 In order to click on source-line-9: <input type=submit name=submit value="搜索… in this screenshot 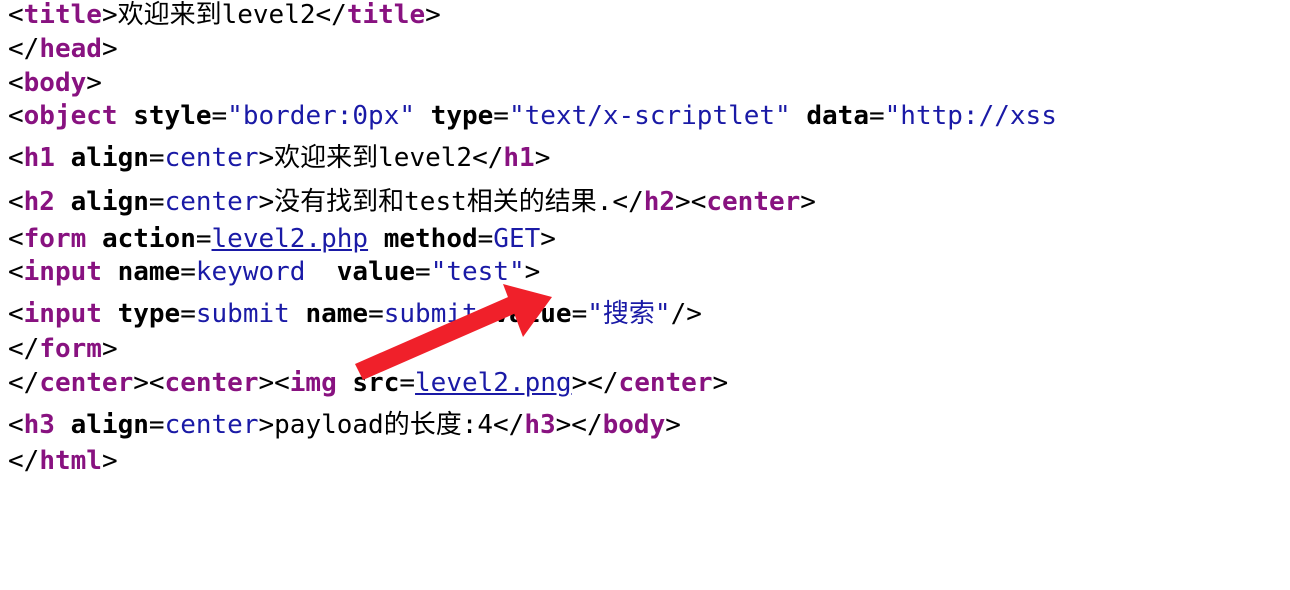, I will do `click(355, 314)`.